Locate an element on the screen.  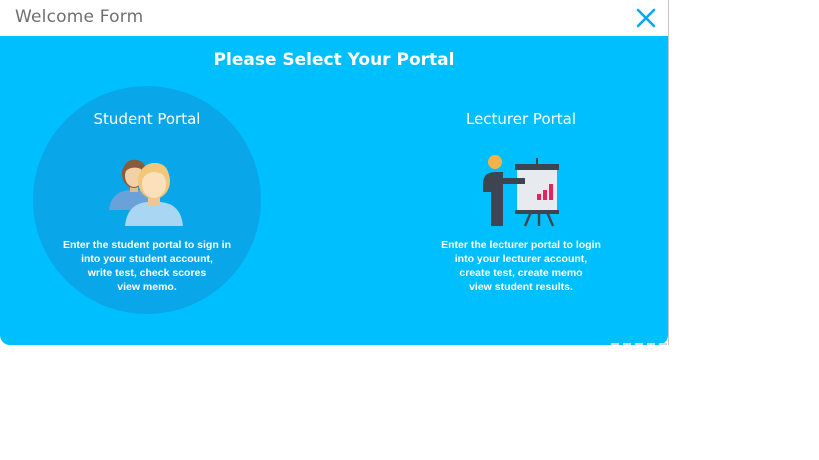
student-portal-title: Student Portal is located at coordinates (147, 119).